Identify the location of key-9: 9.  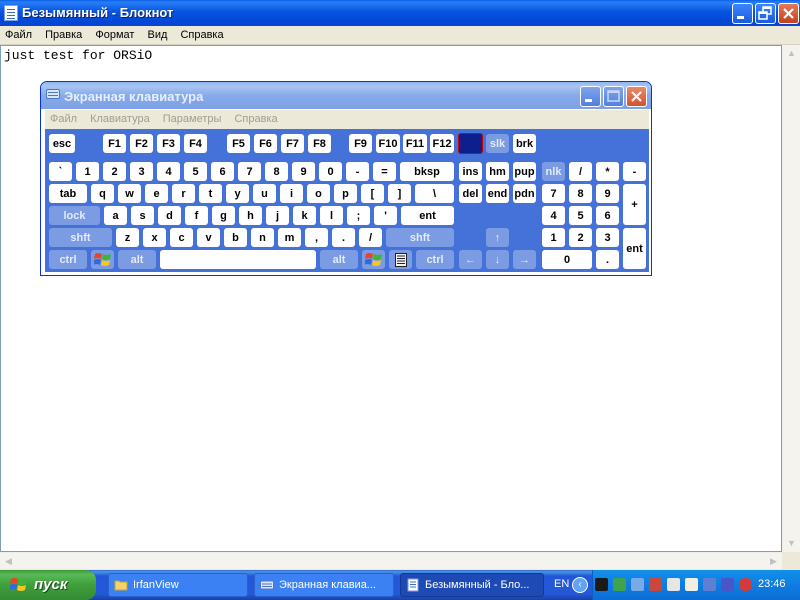
(303, 171).